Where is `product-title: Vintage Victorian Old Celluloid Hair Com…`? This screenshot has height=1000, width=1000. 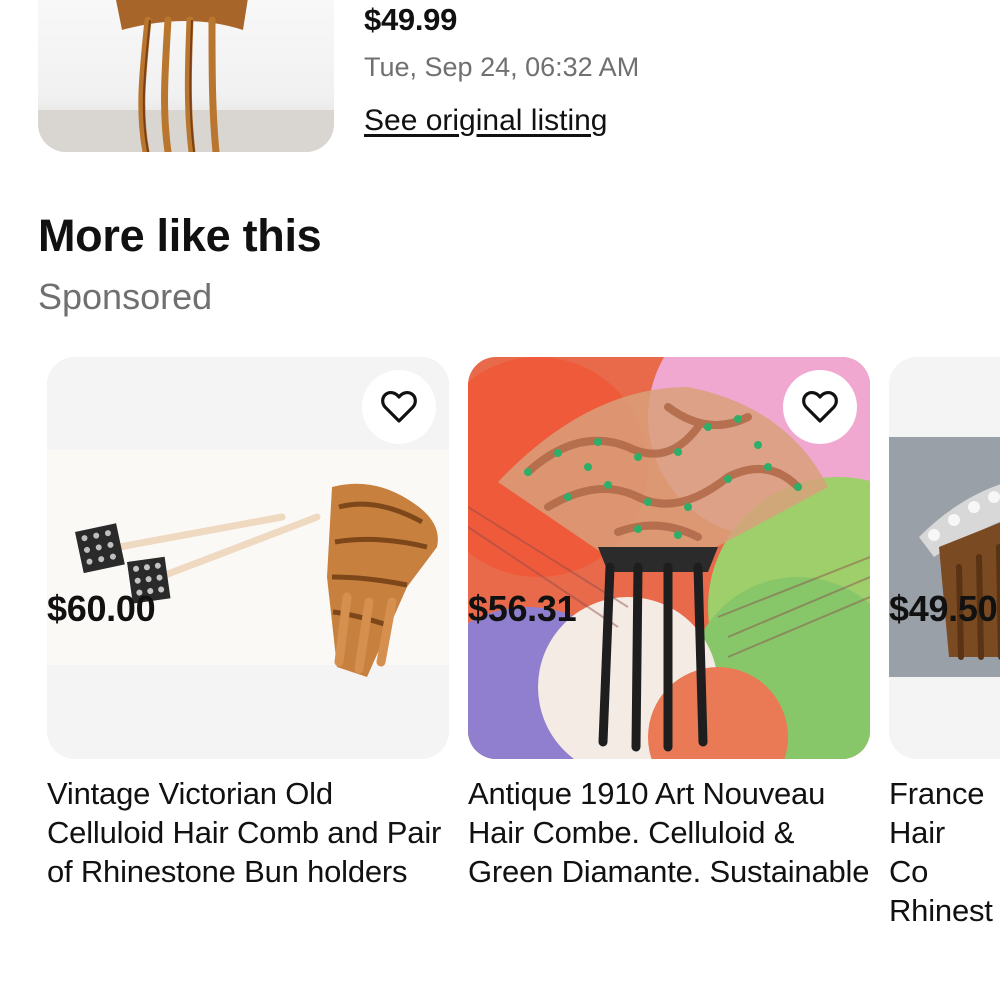
product-title: Vintage Victorian Old Celluloid Hair Com… is located at coordinates (248, 832).